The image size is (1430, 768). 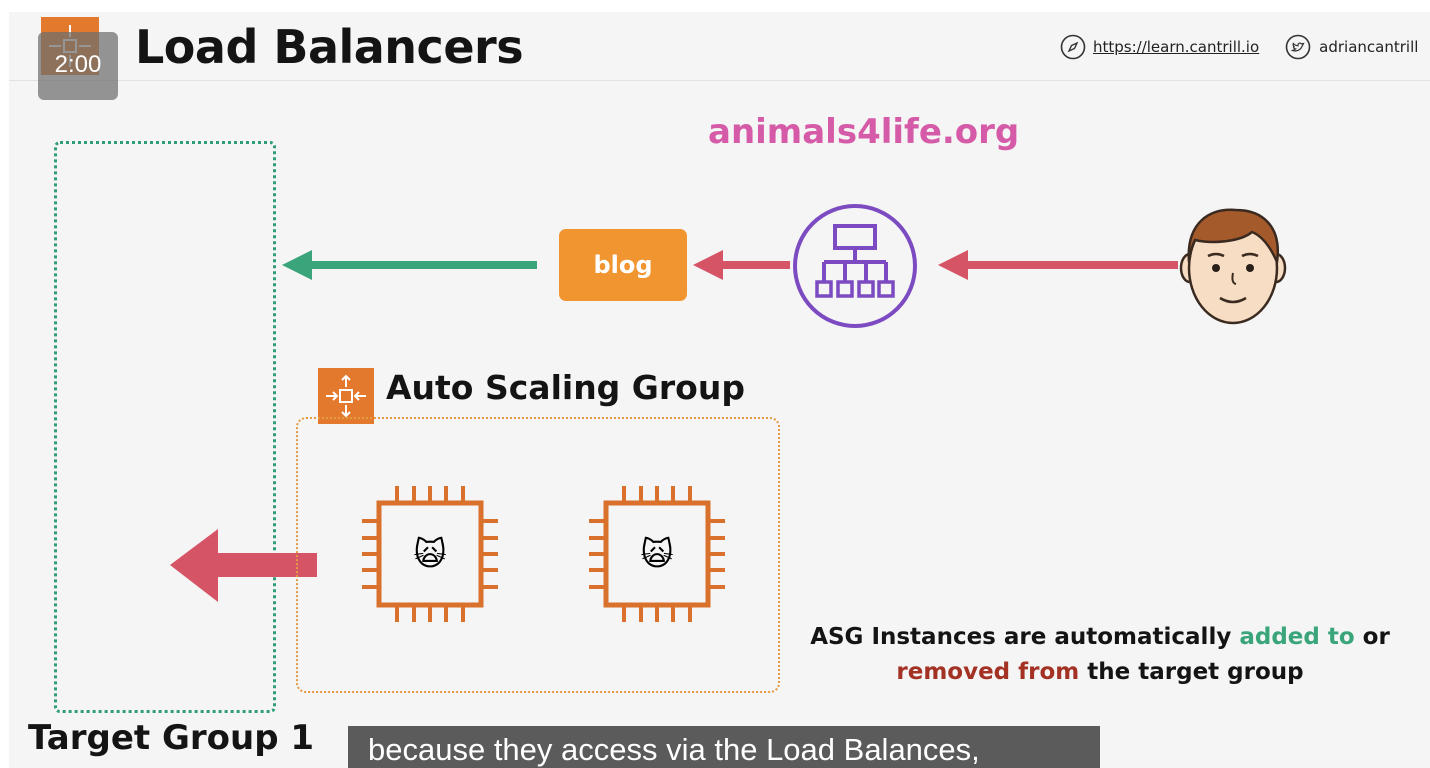 What do you see at coordinates (988, 672) in the screenshot?
I see `note-removed: removed from` at bounding box center [988, 672].